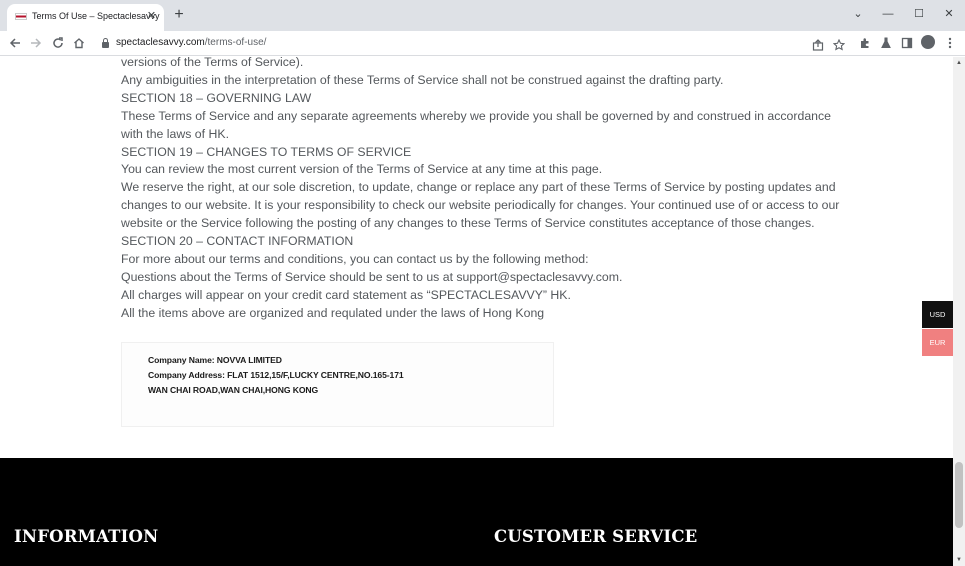 This screenshot has height=566, width=965. I want to click on section-heading: SECTION 20 – CONTACT INFORMATION, so click(237, 241).